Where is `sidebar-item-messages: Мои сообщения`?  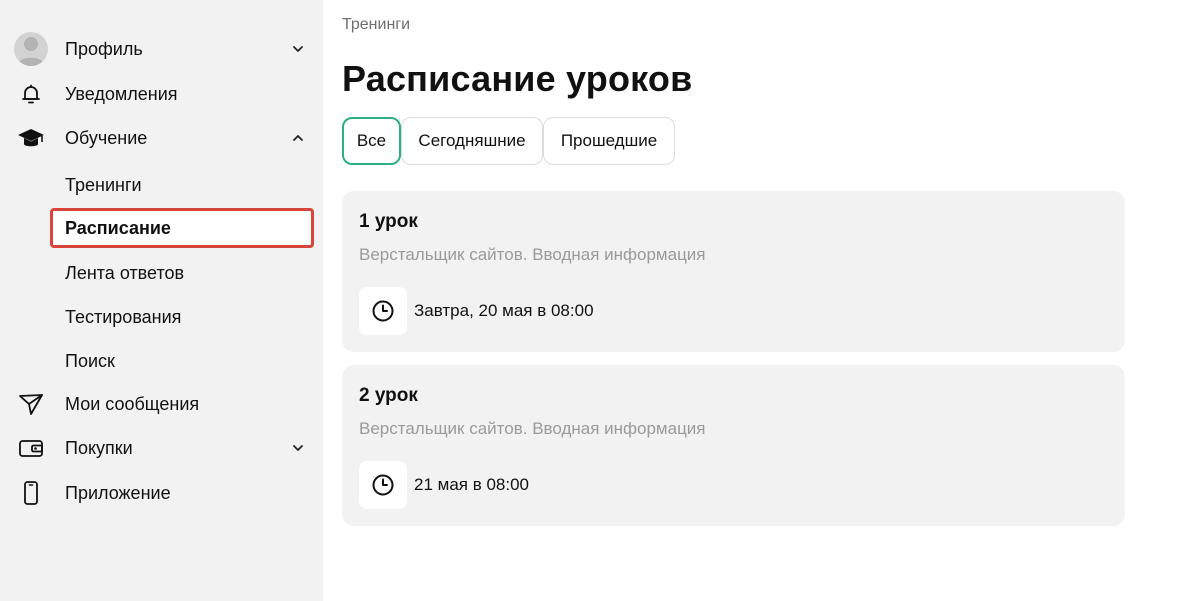 sidebar-item-messages: Мои сообщения is located at coordinates (161, 404).